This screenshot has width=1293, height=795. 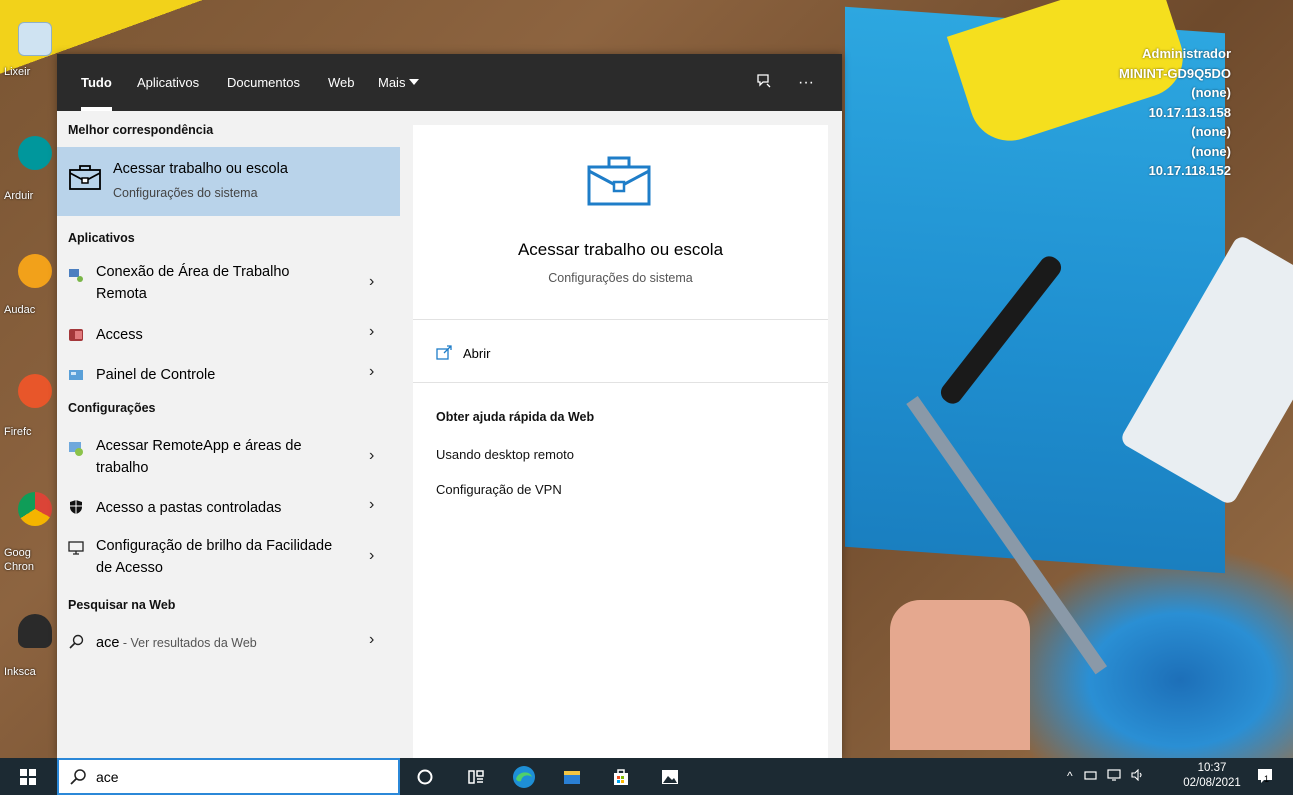 What do you see at coordinates (1186, 53) in the screenshot?
I see `sysinfo-user: Administrador` at bounding box center [1186, 53].